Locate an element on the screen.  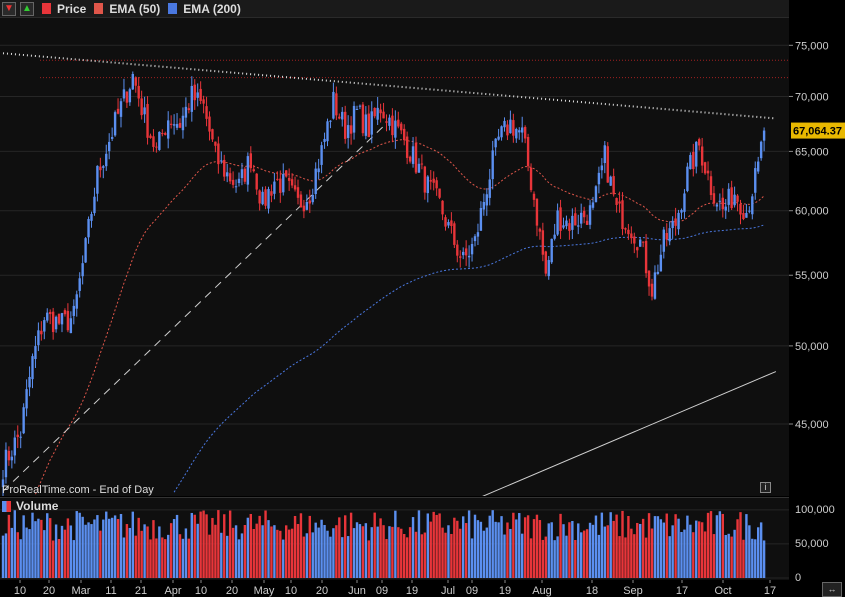
x-tick-label: 19 is located at coordinates (412, 591).